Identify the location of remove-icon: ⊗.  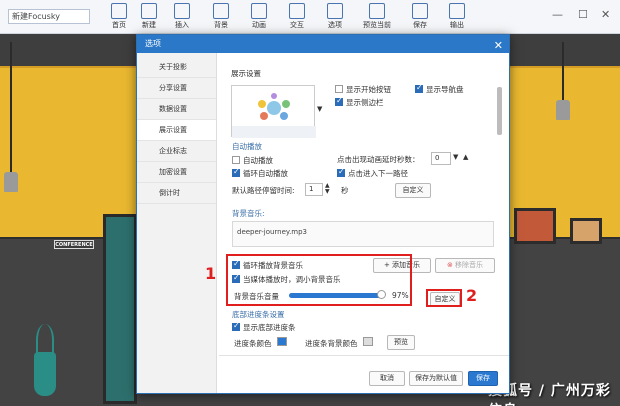
(451, 265).